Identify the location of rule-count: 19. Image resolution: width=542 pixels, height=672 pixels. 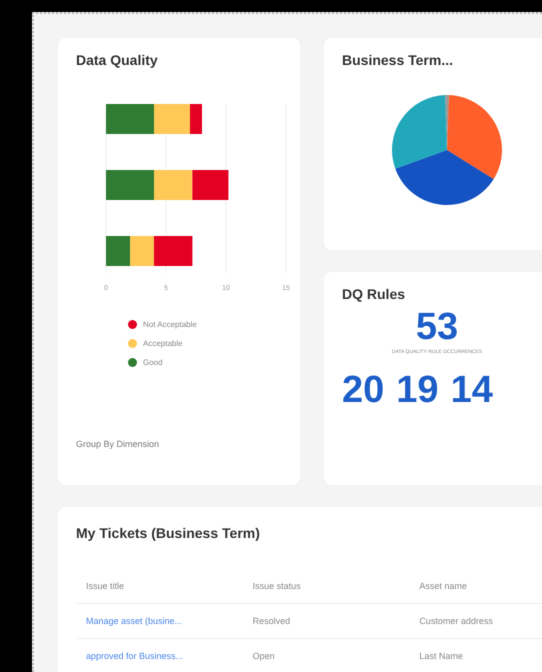
(417, 390).